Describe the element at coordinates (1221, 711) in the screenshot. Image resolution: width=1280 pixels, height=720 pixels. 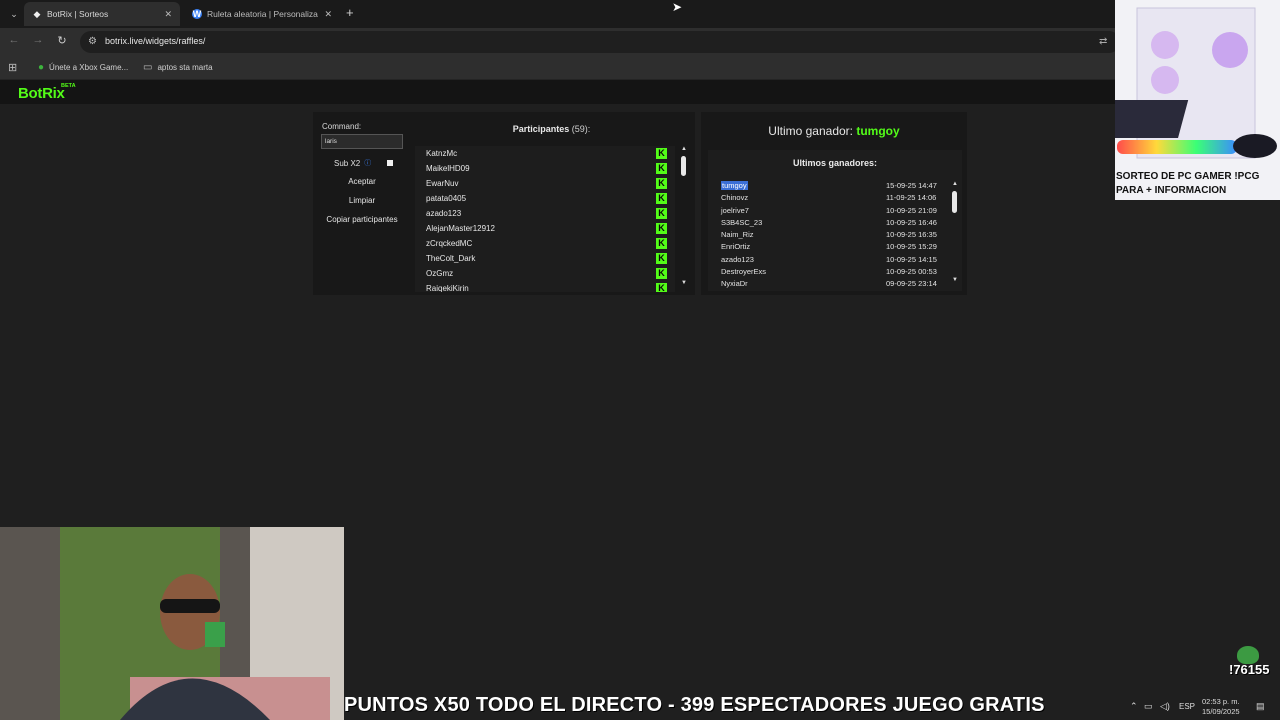
I see `clock-date: 15/09/2025` at that location.